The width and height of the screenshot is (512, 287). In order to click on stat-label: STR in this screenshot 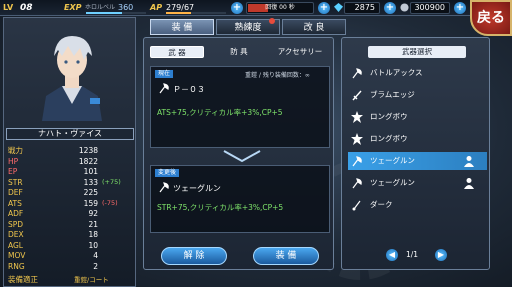, I will do `click(15, 182)`.